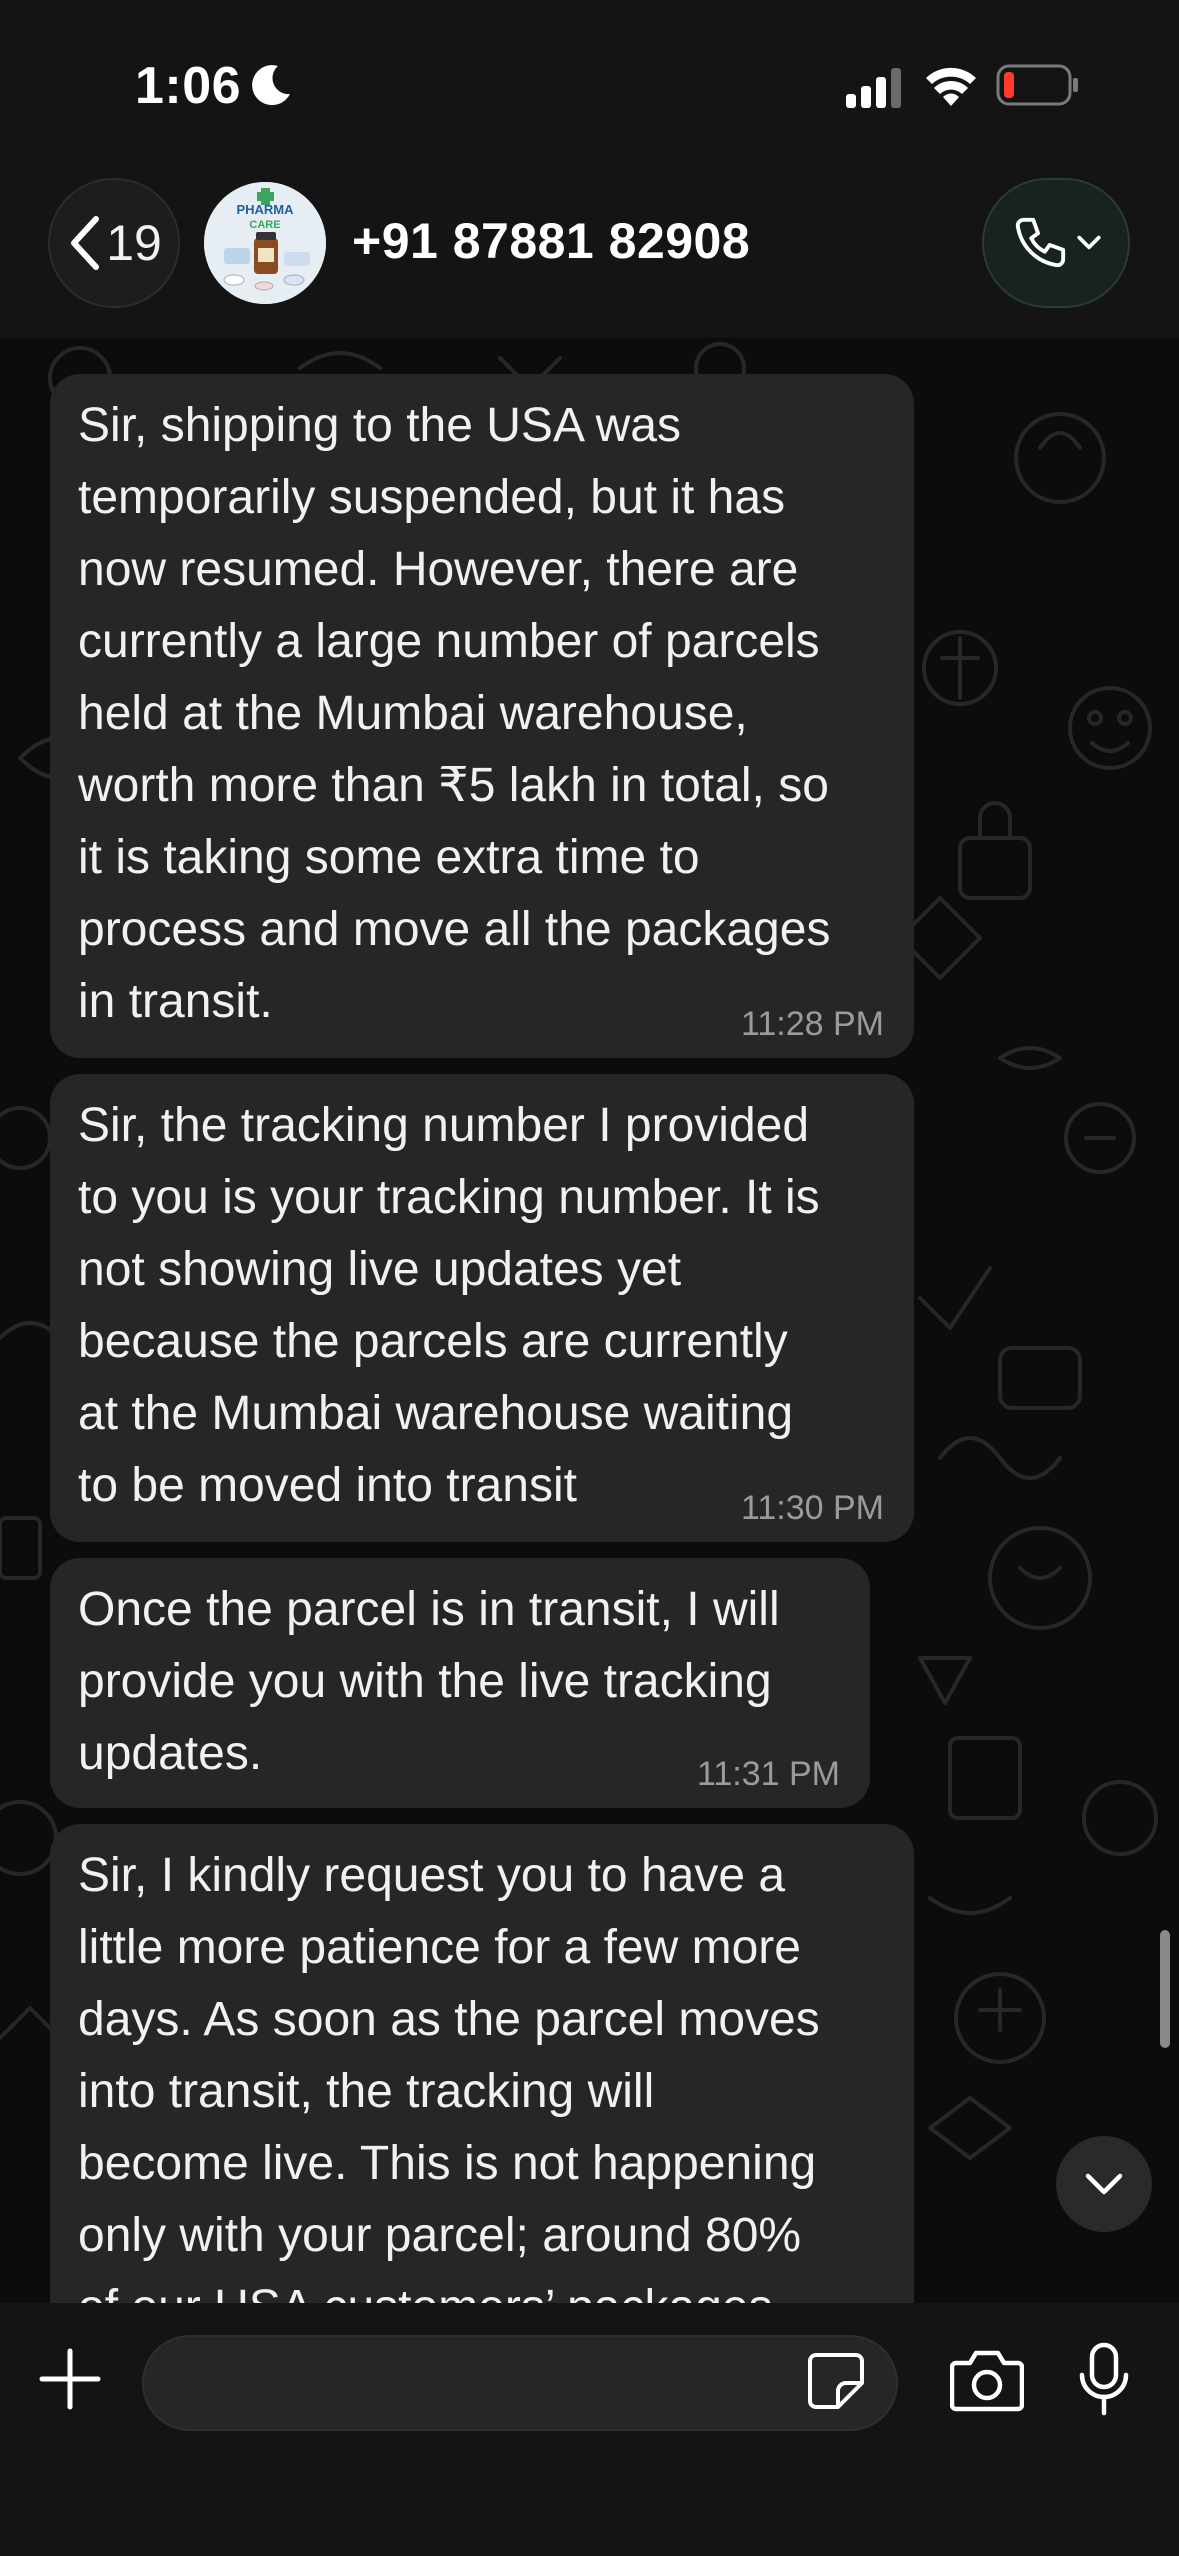  I want to click on signal-icon, so click(873, 88).